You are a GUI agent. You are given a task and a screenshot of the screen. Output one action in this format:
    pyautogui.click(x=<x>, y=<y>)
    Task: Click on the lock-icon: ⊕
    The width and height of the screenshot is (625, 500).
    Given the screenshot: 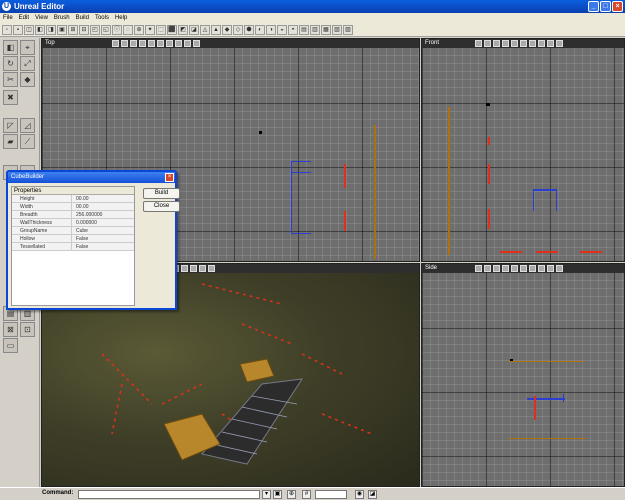 What is the action you would take?
    pyautogui.click(x=291, y=494)
    